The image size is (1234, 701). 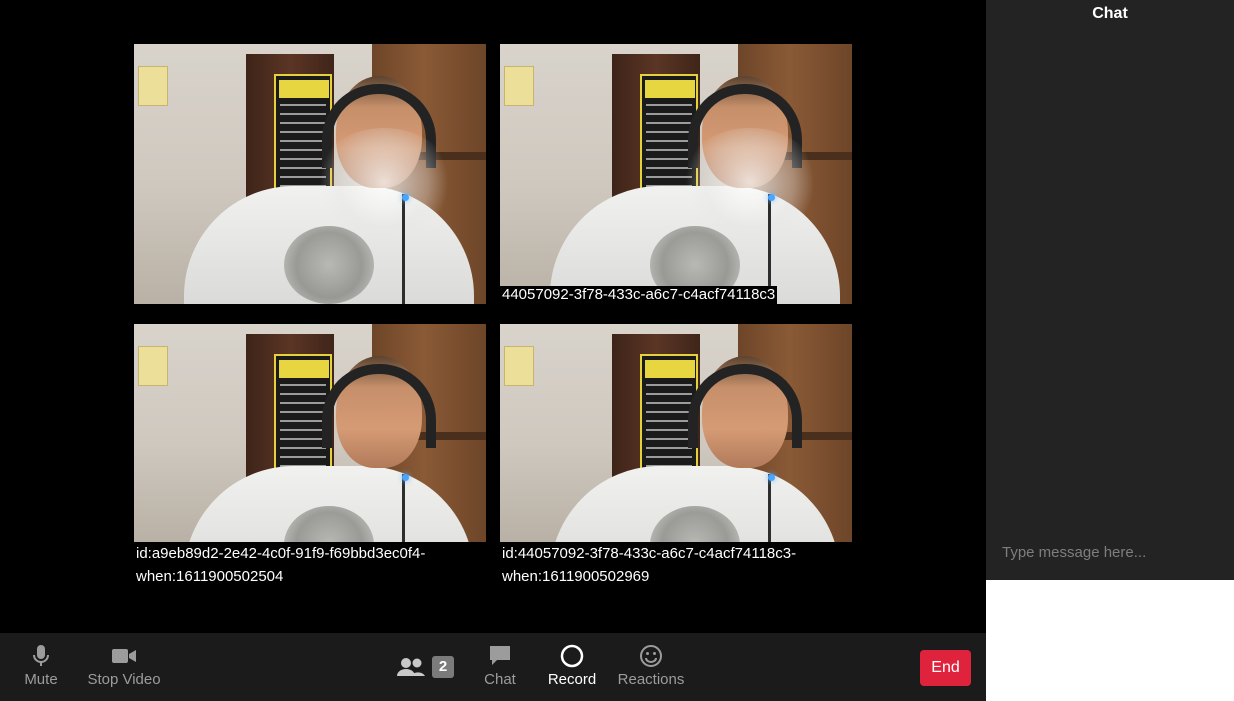 I want to click on stop-video-button: Stop Video, so click(x=124, y=667).